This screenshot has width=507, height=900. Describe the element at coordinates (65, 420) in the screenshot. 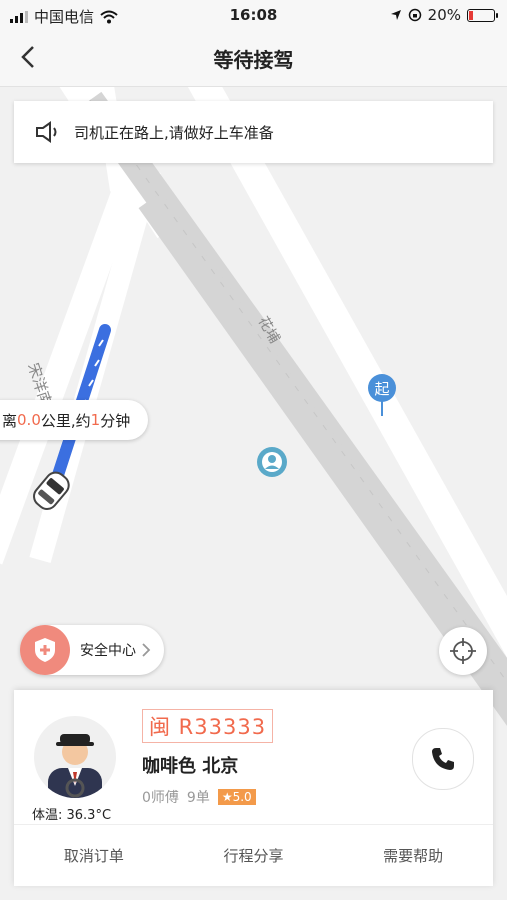

I see `eta-mid: 公里,约` at that location.